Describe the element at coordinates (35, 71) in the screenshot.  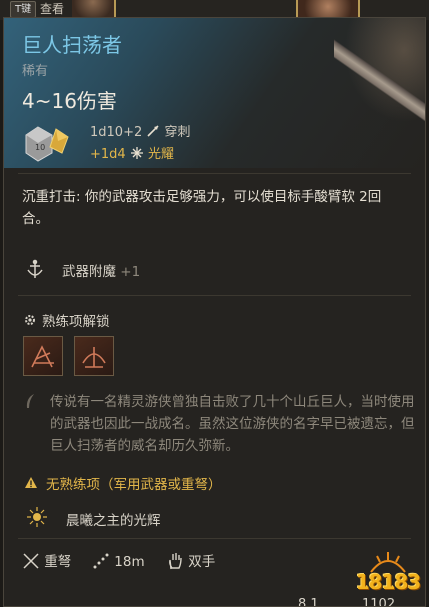
I see `item-rarity: 稀有` at that location.